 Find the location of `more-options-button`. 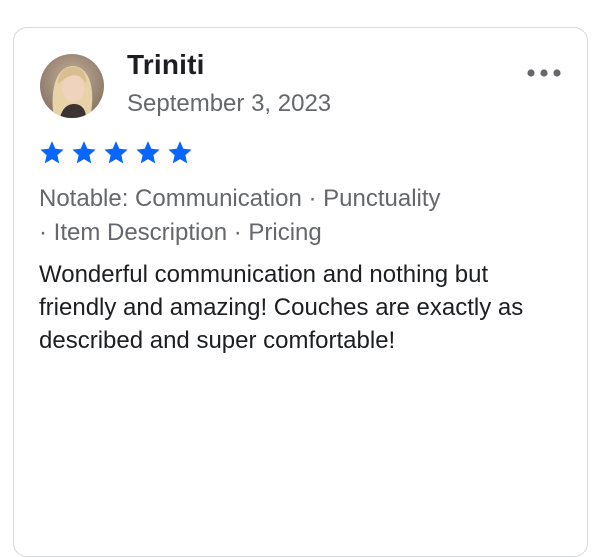

more-options-button is located at coordinates (544, 73).